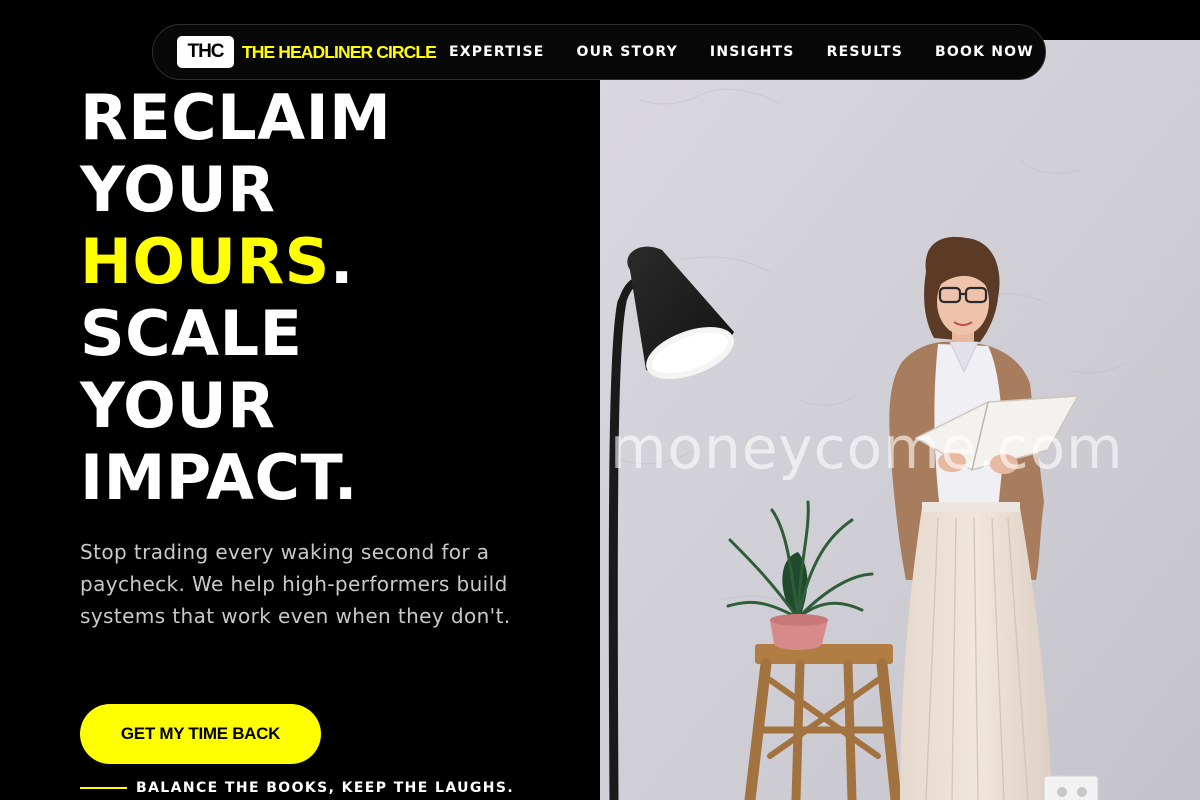 This screenshot has height=800, width=1200. Describe the element at coordinates (497, 52) in the screenshot. I see `nav-link-expertise: EXPERTISE` at that location.